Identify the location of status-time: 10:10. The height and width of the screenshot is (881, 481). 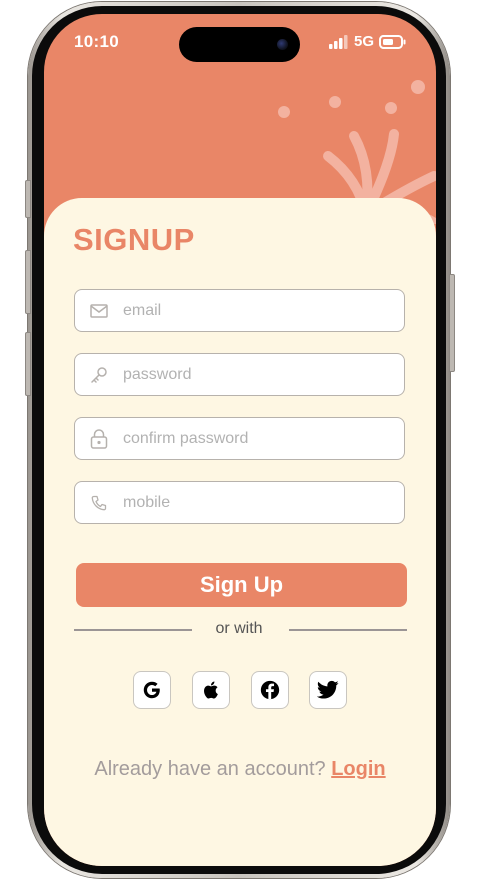
(96, 41).